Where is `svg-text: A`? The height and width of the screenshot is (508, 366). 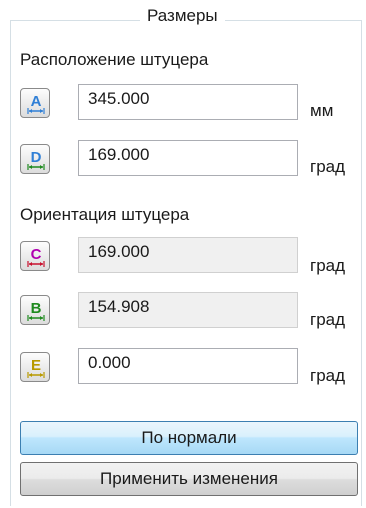
svg-text: A is located at coordinates (36, 101).